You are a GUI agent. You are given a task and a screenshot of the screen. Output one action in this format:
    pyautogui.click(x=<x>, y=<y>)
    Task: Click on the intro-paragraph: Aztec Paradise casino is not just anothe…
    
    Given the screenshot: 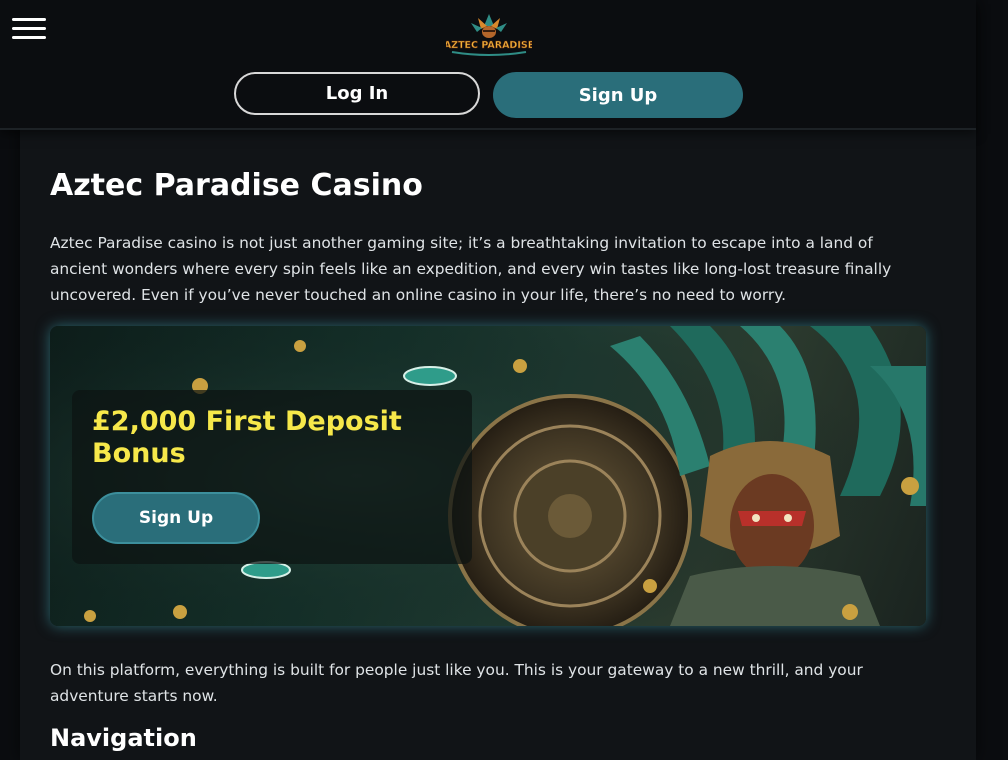 What is the action you would take?
    pyautogui.click(x=471, y=269)
    